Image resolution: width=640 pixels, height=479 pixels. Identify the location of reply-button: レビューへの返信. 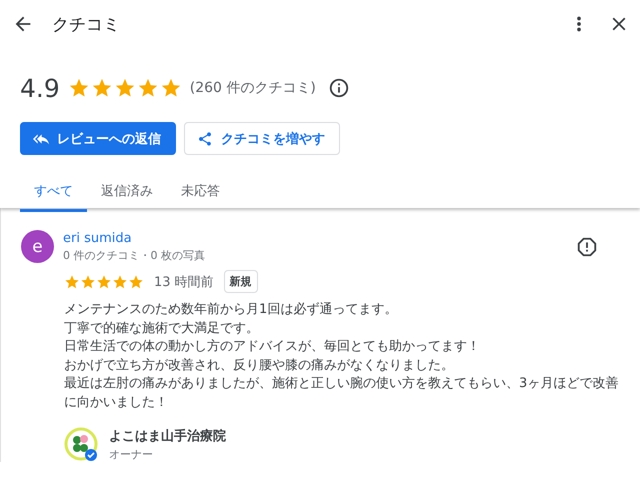
(98, 138).